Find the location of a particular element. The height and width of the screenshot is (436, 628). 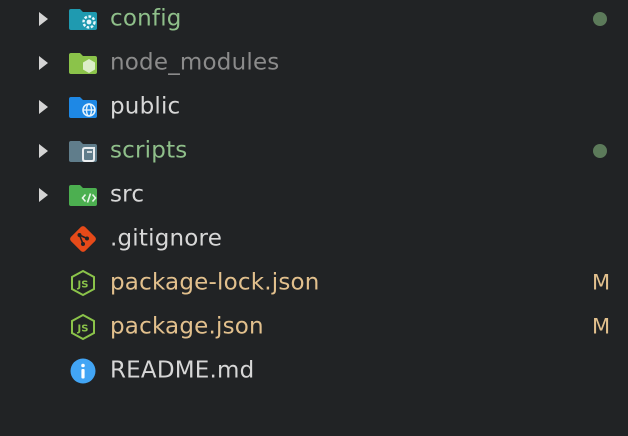

tree-item-scripts: scripts is located at coordinates (314, 151).